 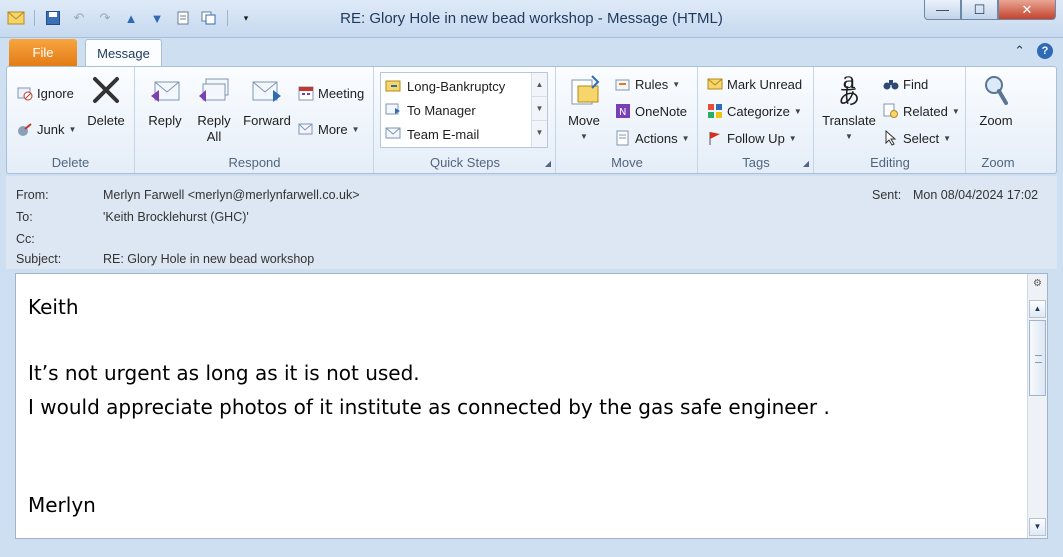 I want to click on mark-unread-button: Mark Unread, so click(x=754, y=84).